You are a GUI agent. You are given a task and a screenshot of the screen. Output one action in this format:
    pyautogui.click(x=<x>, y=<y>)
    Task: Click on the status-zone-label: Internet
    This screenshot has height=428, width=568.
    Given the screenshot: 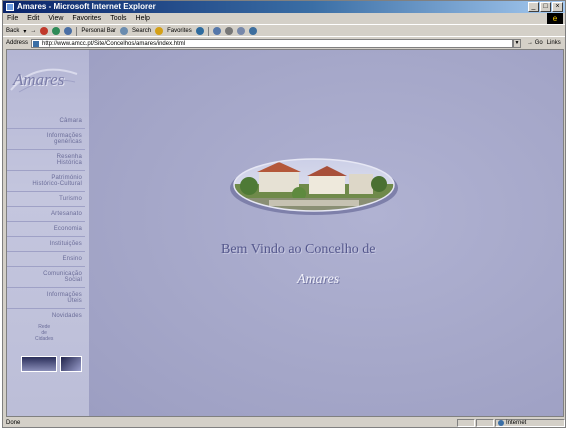 What is the action you would take?
    pyautogui.click(x=516, y=423)
    